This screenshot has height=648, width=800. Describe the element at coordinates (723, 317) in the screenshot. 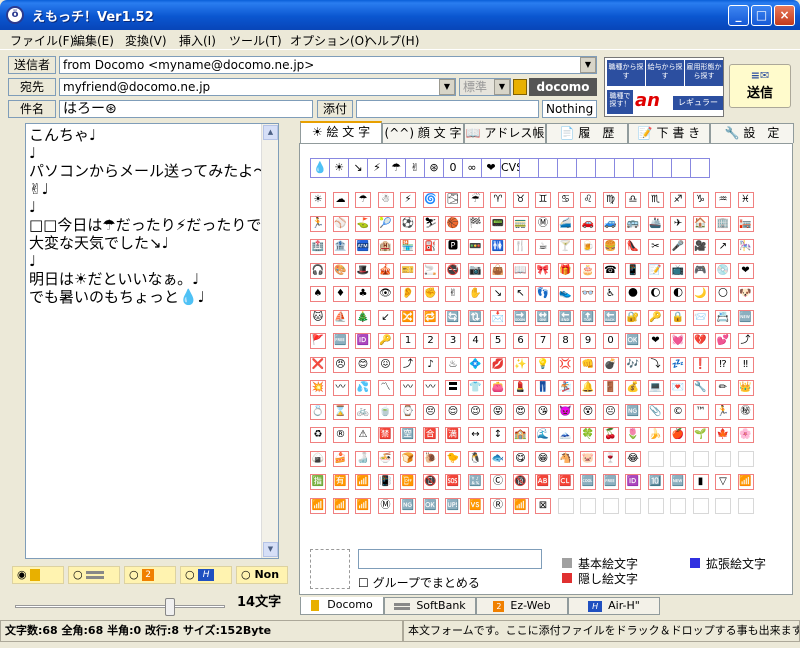

I see `emoji-cell: 📇` at that location.